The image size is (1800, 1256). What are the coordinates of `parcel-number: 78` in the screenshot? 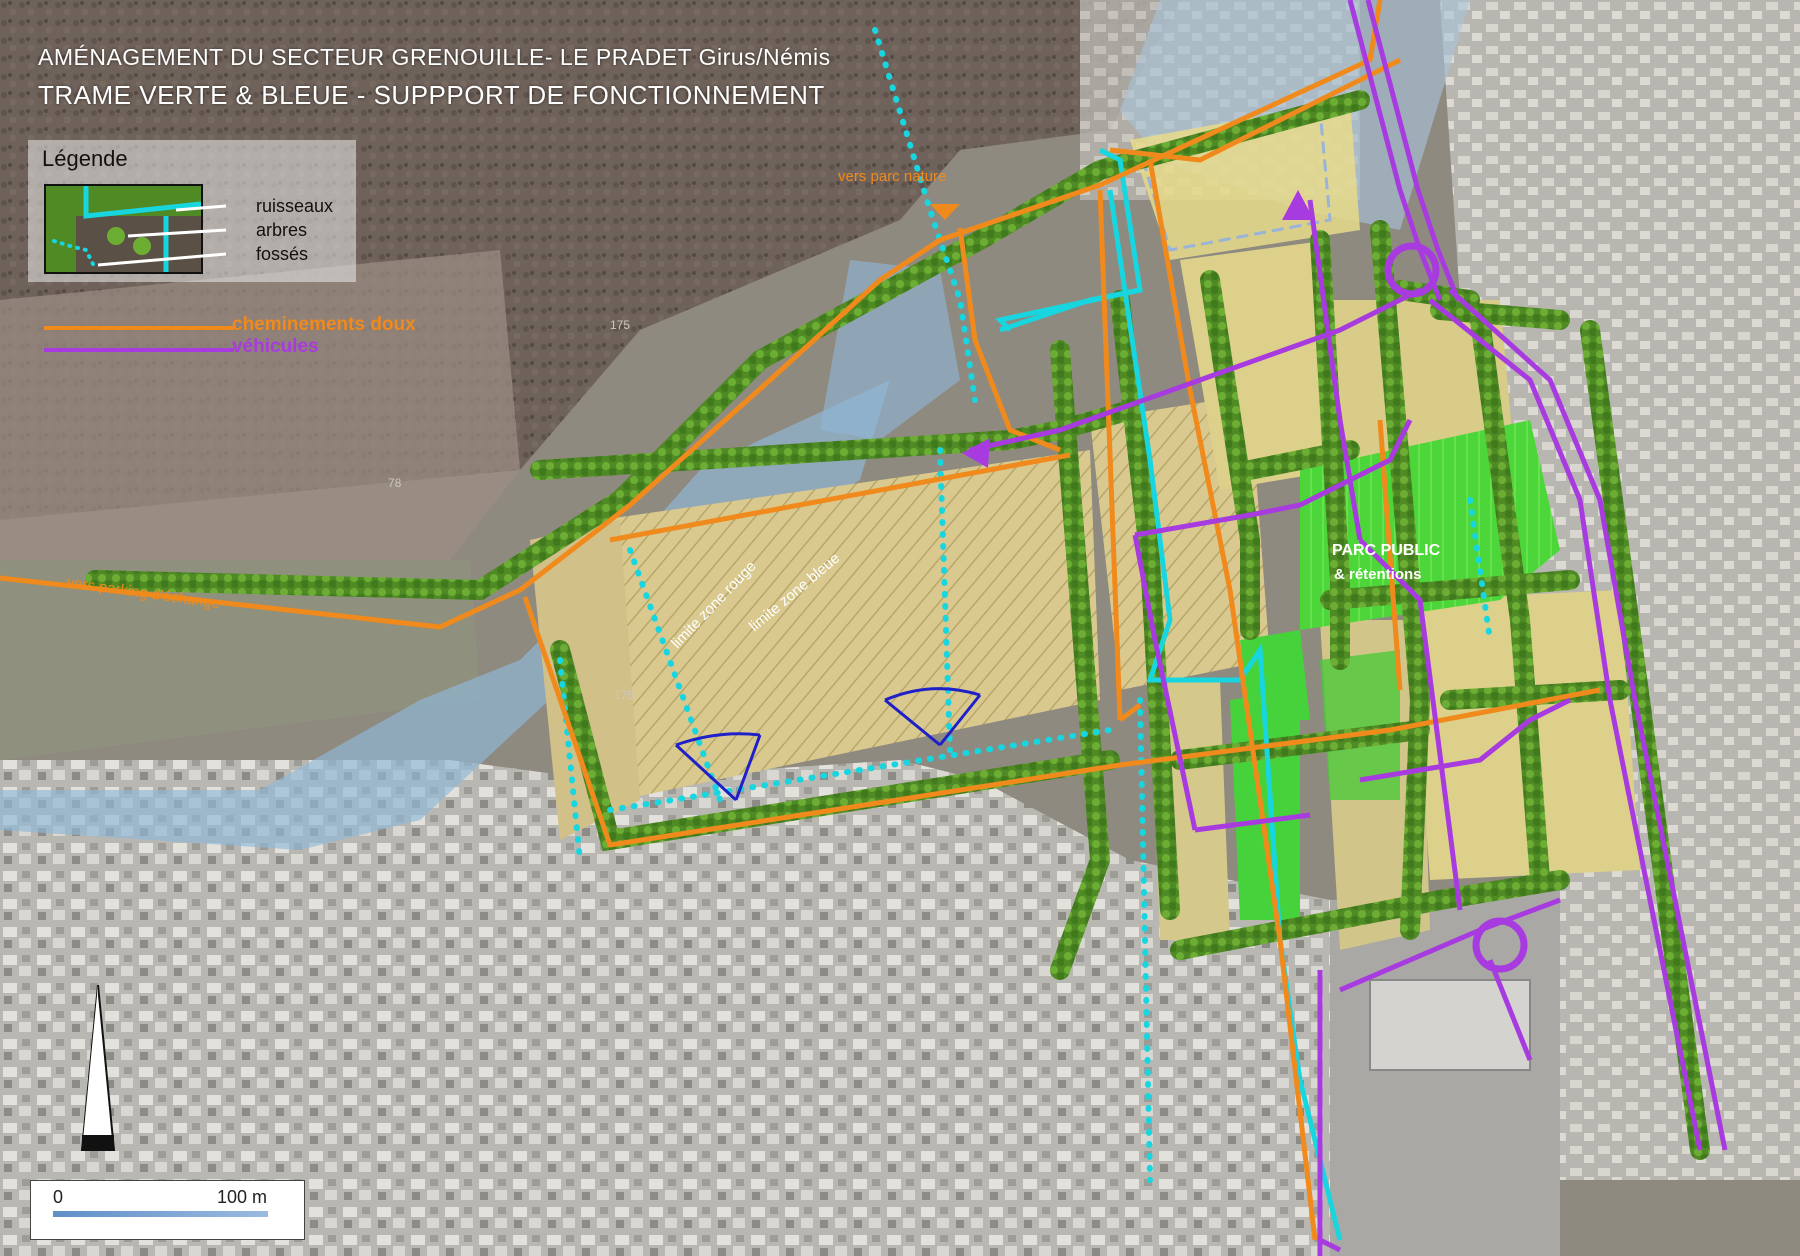 It's located at (395, 483).